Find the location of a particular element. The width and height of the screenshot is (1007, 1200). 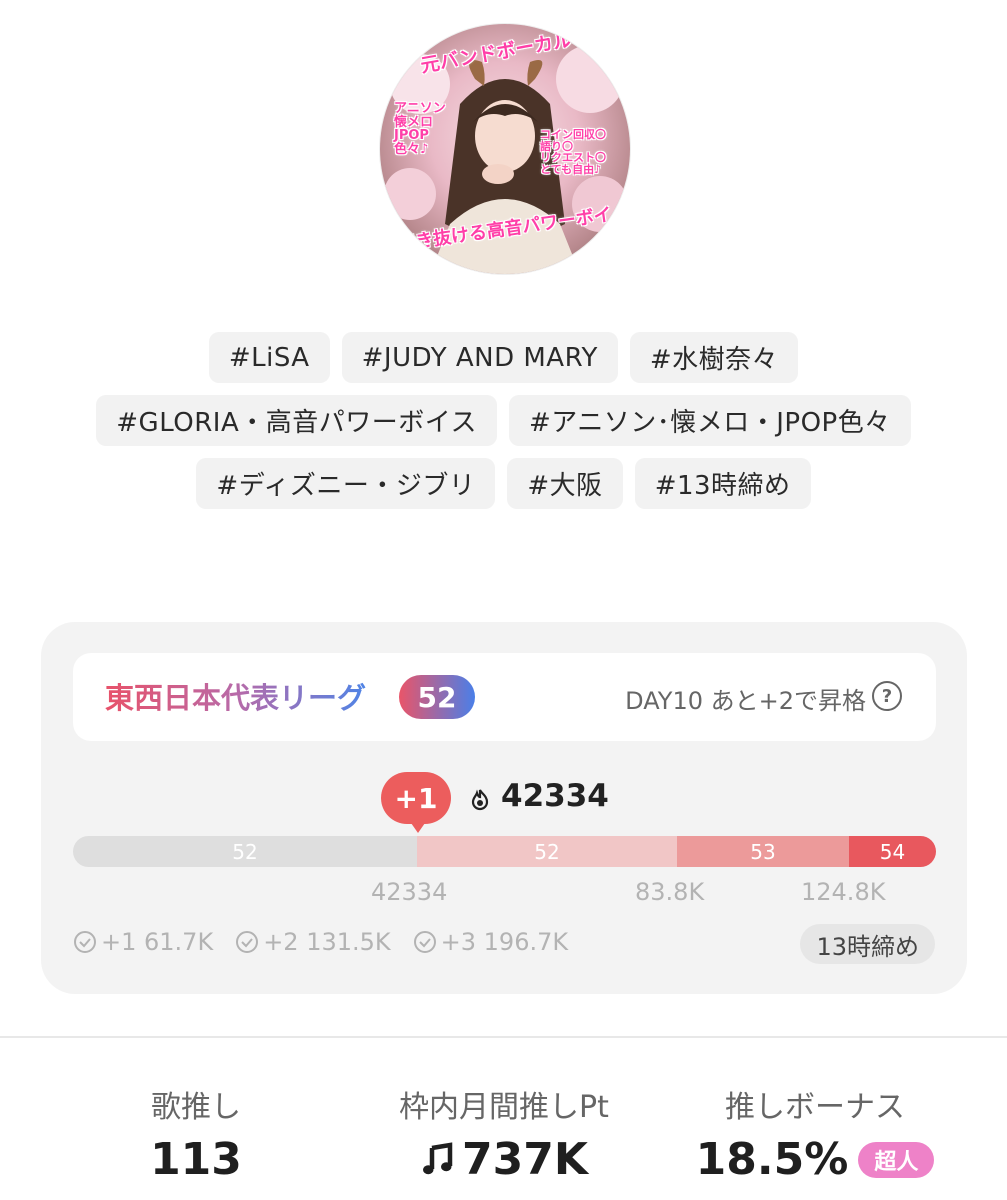

song-oshi-count: 113 is located at coordinates (196, 1159).